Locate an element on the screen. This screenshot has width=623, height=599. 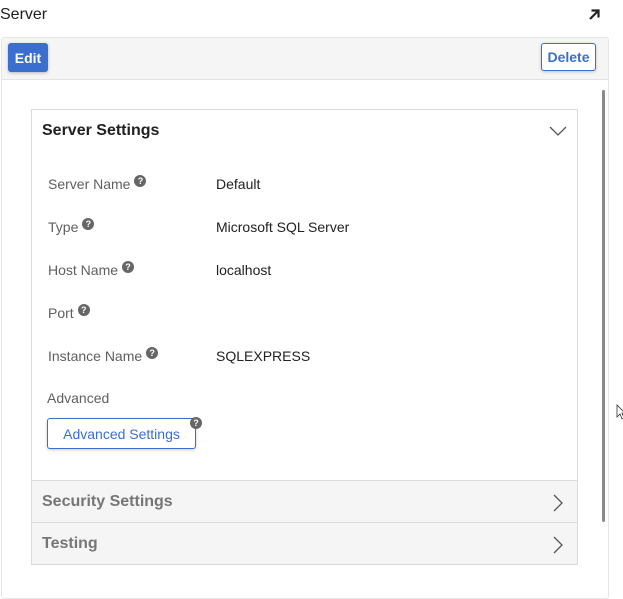
field-value: Default is located at coordinates (238, 184).